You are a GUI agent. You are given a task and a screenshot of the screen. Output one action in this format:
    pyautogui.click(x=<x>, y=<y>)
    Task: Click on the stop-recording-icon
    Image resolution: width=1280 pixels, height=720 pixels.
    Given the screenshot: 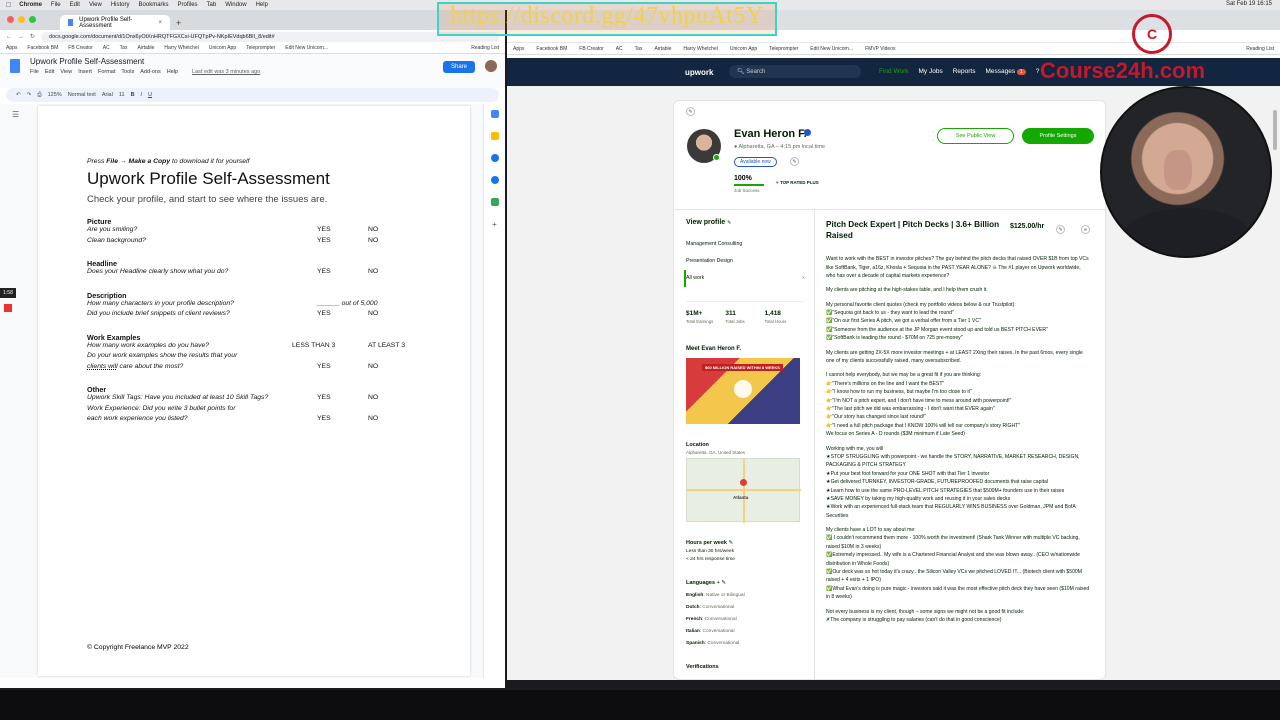 What is the action you would take?
    pyautogui.click(x=8, y=308)
    